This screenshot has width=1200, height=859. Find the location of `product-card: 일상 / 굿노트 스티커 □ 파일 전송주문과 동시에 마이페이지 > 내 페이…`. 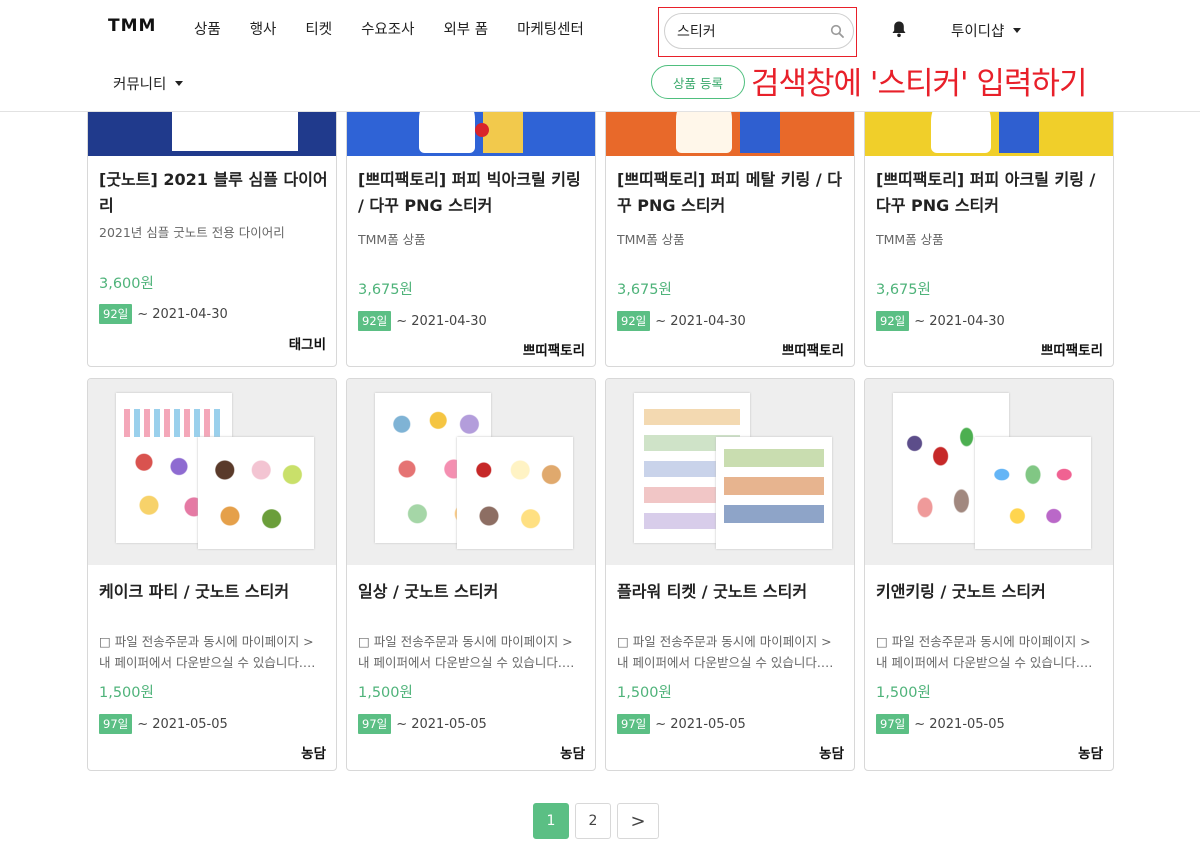

product-card: 일상 / 굿노트 스티커 □ 파일 전송주문과 동시에 마이페이지 > 내 페이… is located at coordinates (471, 574).